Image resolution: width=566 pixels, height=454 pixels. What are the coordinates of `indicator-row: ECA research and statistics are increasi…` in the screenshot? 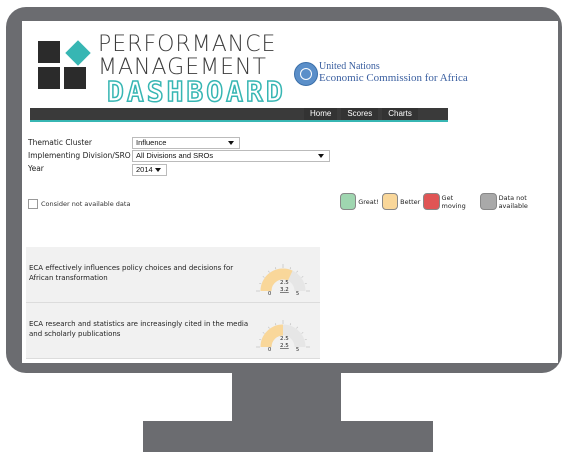 It's located at (173, 331).